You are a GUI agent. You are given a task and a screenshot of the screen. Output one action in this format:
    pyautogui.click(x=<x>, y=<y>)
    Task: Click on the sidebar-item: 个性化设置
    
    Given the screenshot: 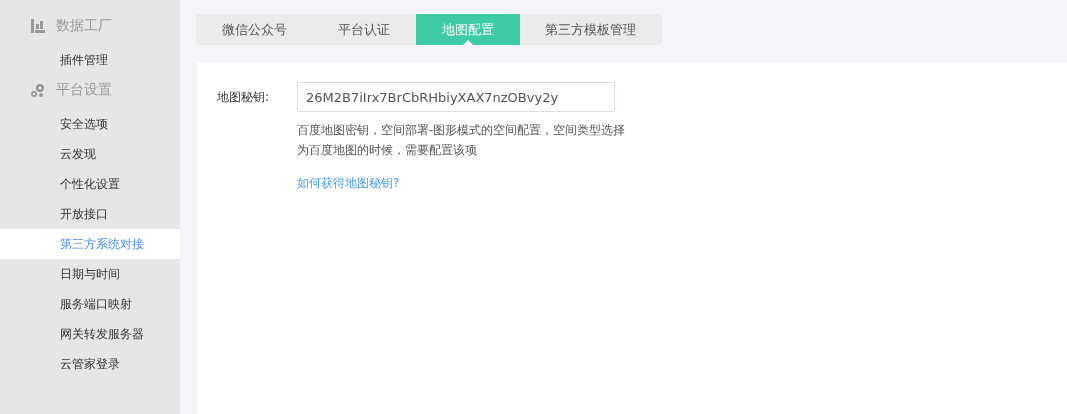 What is the action you would take?
    pyautogui.click(x=90, y=184)
    